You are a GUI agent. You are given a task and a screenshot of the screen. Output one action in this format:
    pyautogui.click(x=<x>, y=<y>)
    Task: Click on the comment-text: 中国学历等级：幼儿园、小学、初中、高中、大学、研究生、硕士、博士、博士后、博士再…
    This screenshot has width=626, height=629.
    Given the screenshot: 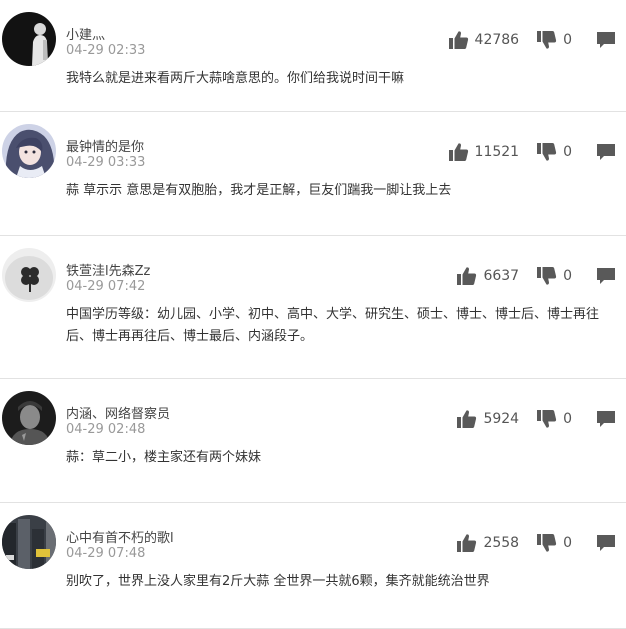 What is the action you would take?
    pyautogui.click(x=333, y=325)
    